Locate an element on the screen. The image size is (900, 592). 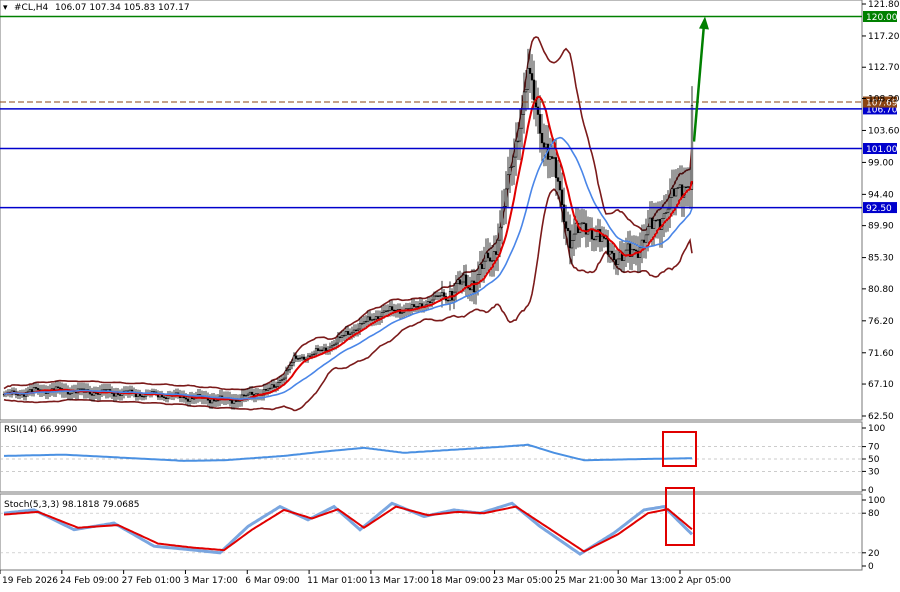
time-tick-label: 25 Mar 21:00 is located at coordinates (584, 581).